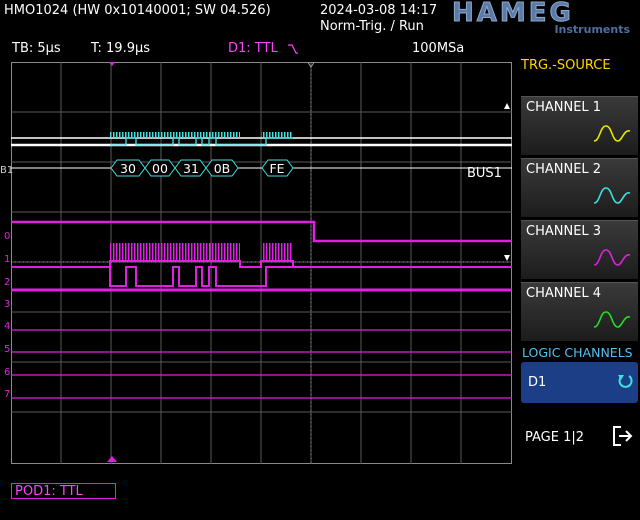  What do you see at coordinates (7, 372) in the screenshot?
I see `logic-label-6: 6` at bounding box center [7, 372].